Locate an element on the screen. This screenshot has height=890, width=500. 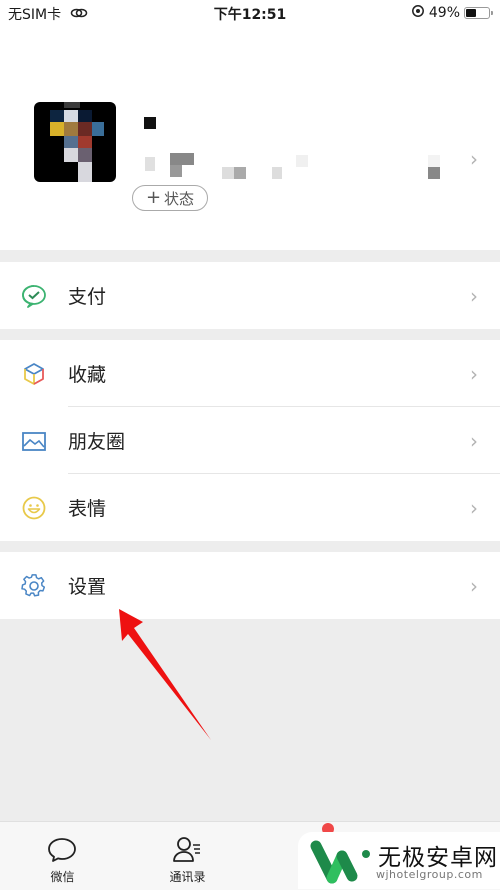
menu-item-label: 表情 is located at coordinates (87, 509).